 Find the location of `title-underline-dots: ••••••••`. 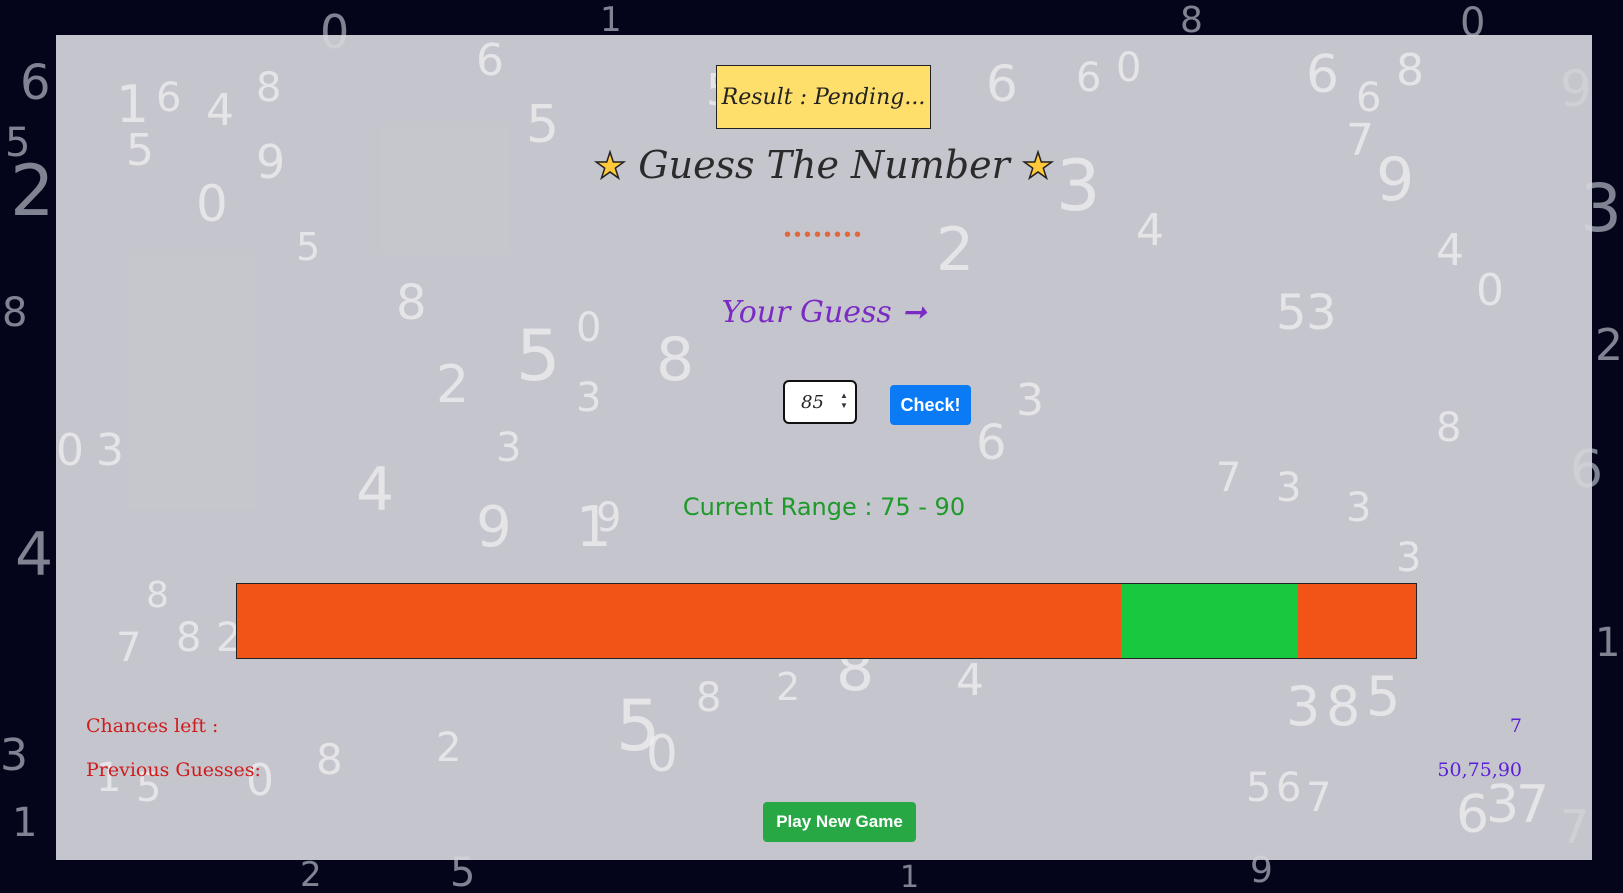

title-underline-dots: •••••••• is located at coordinates (823, 235).